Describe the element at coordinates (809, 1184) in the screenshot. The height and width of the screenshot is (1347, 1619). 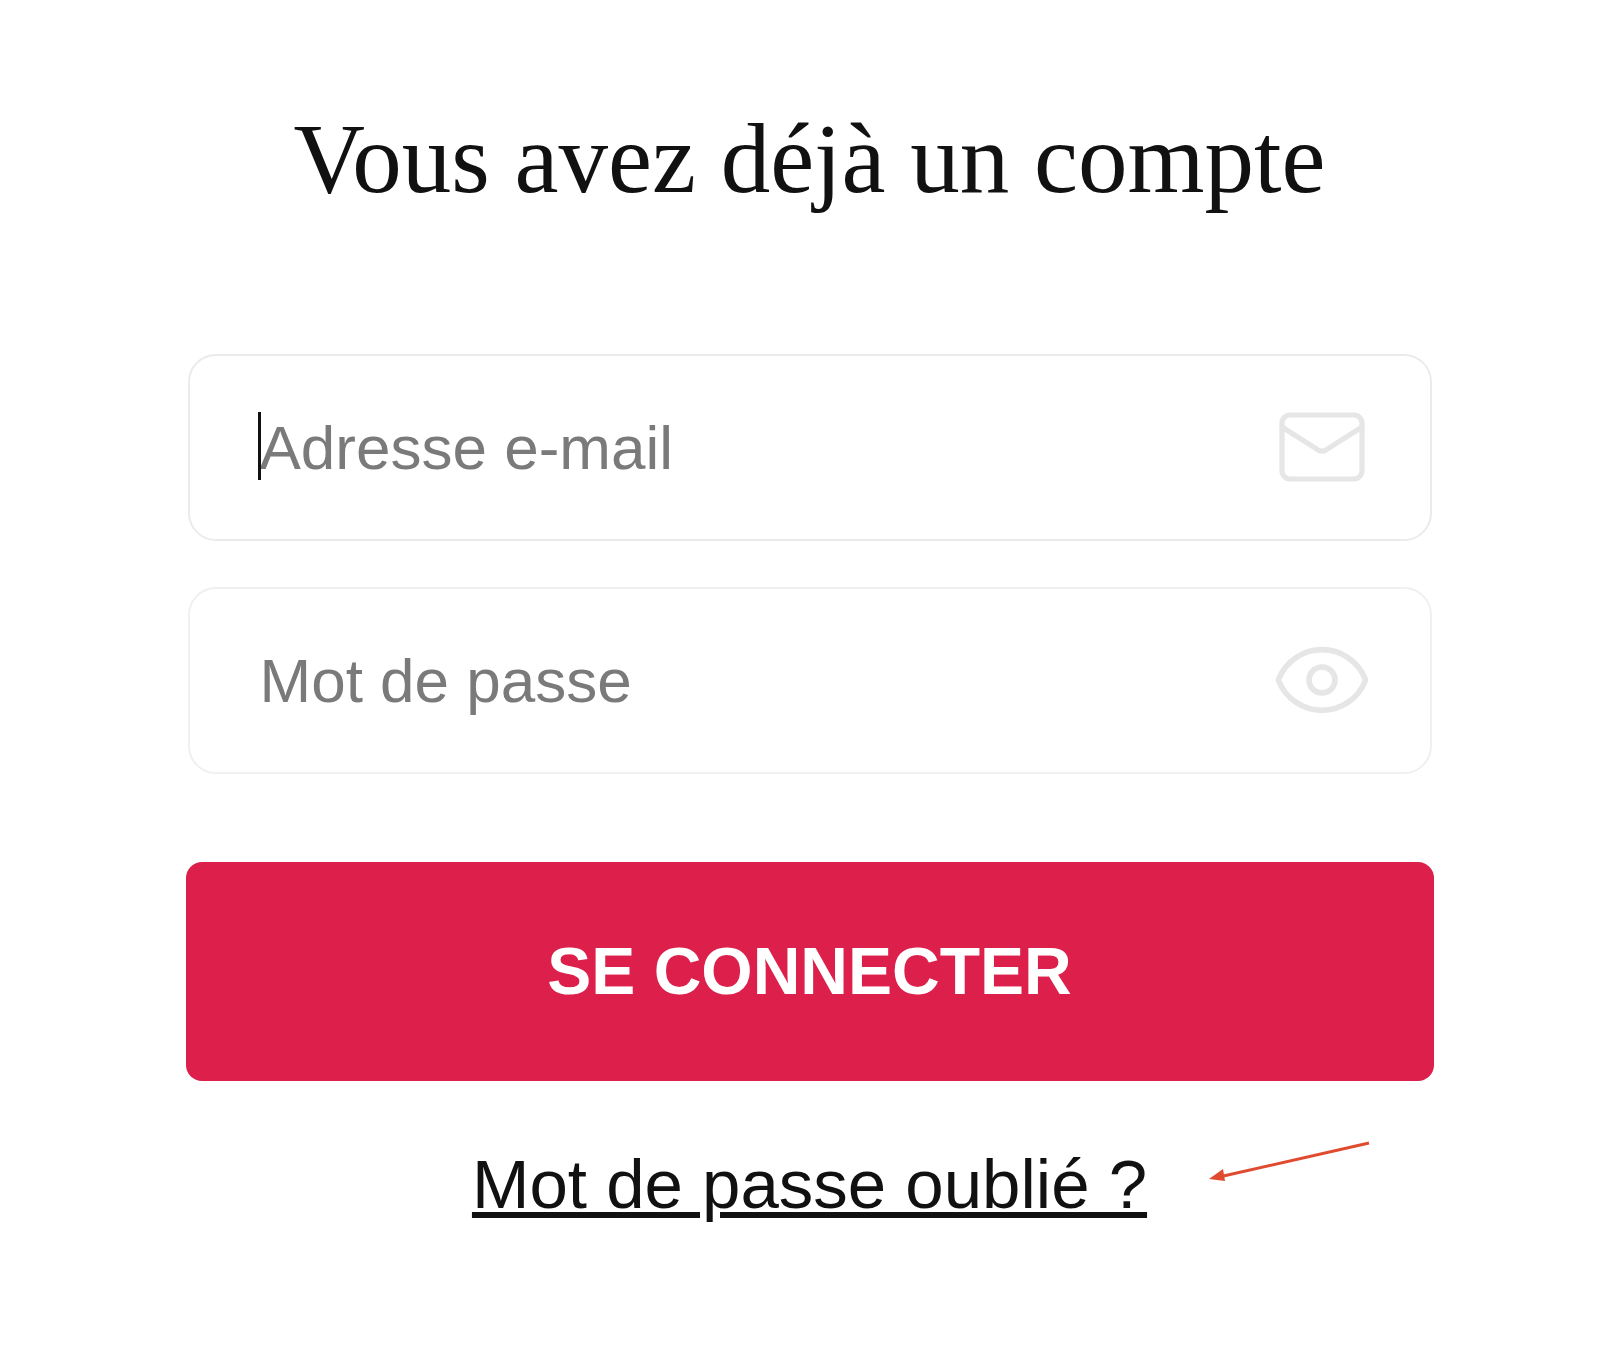
I see `forgot-password-link: Mot de passe oublié ?` at that location.